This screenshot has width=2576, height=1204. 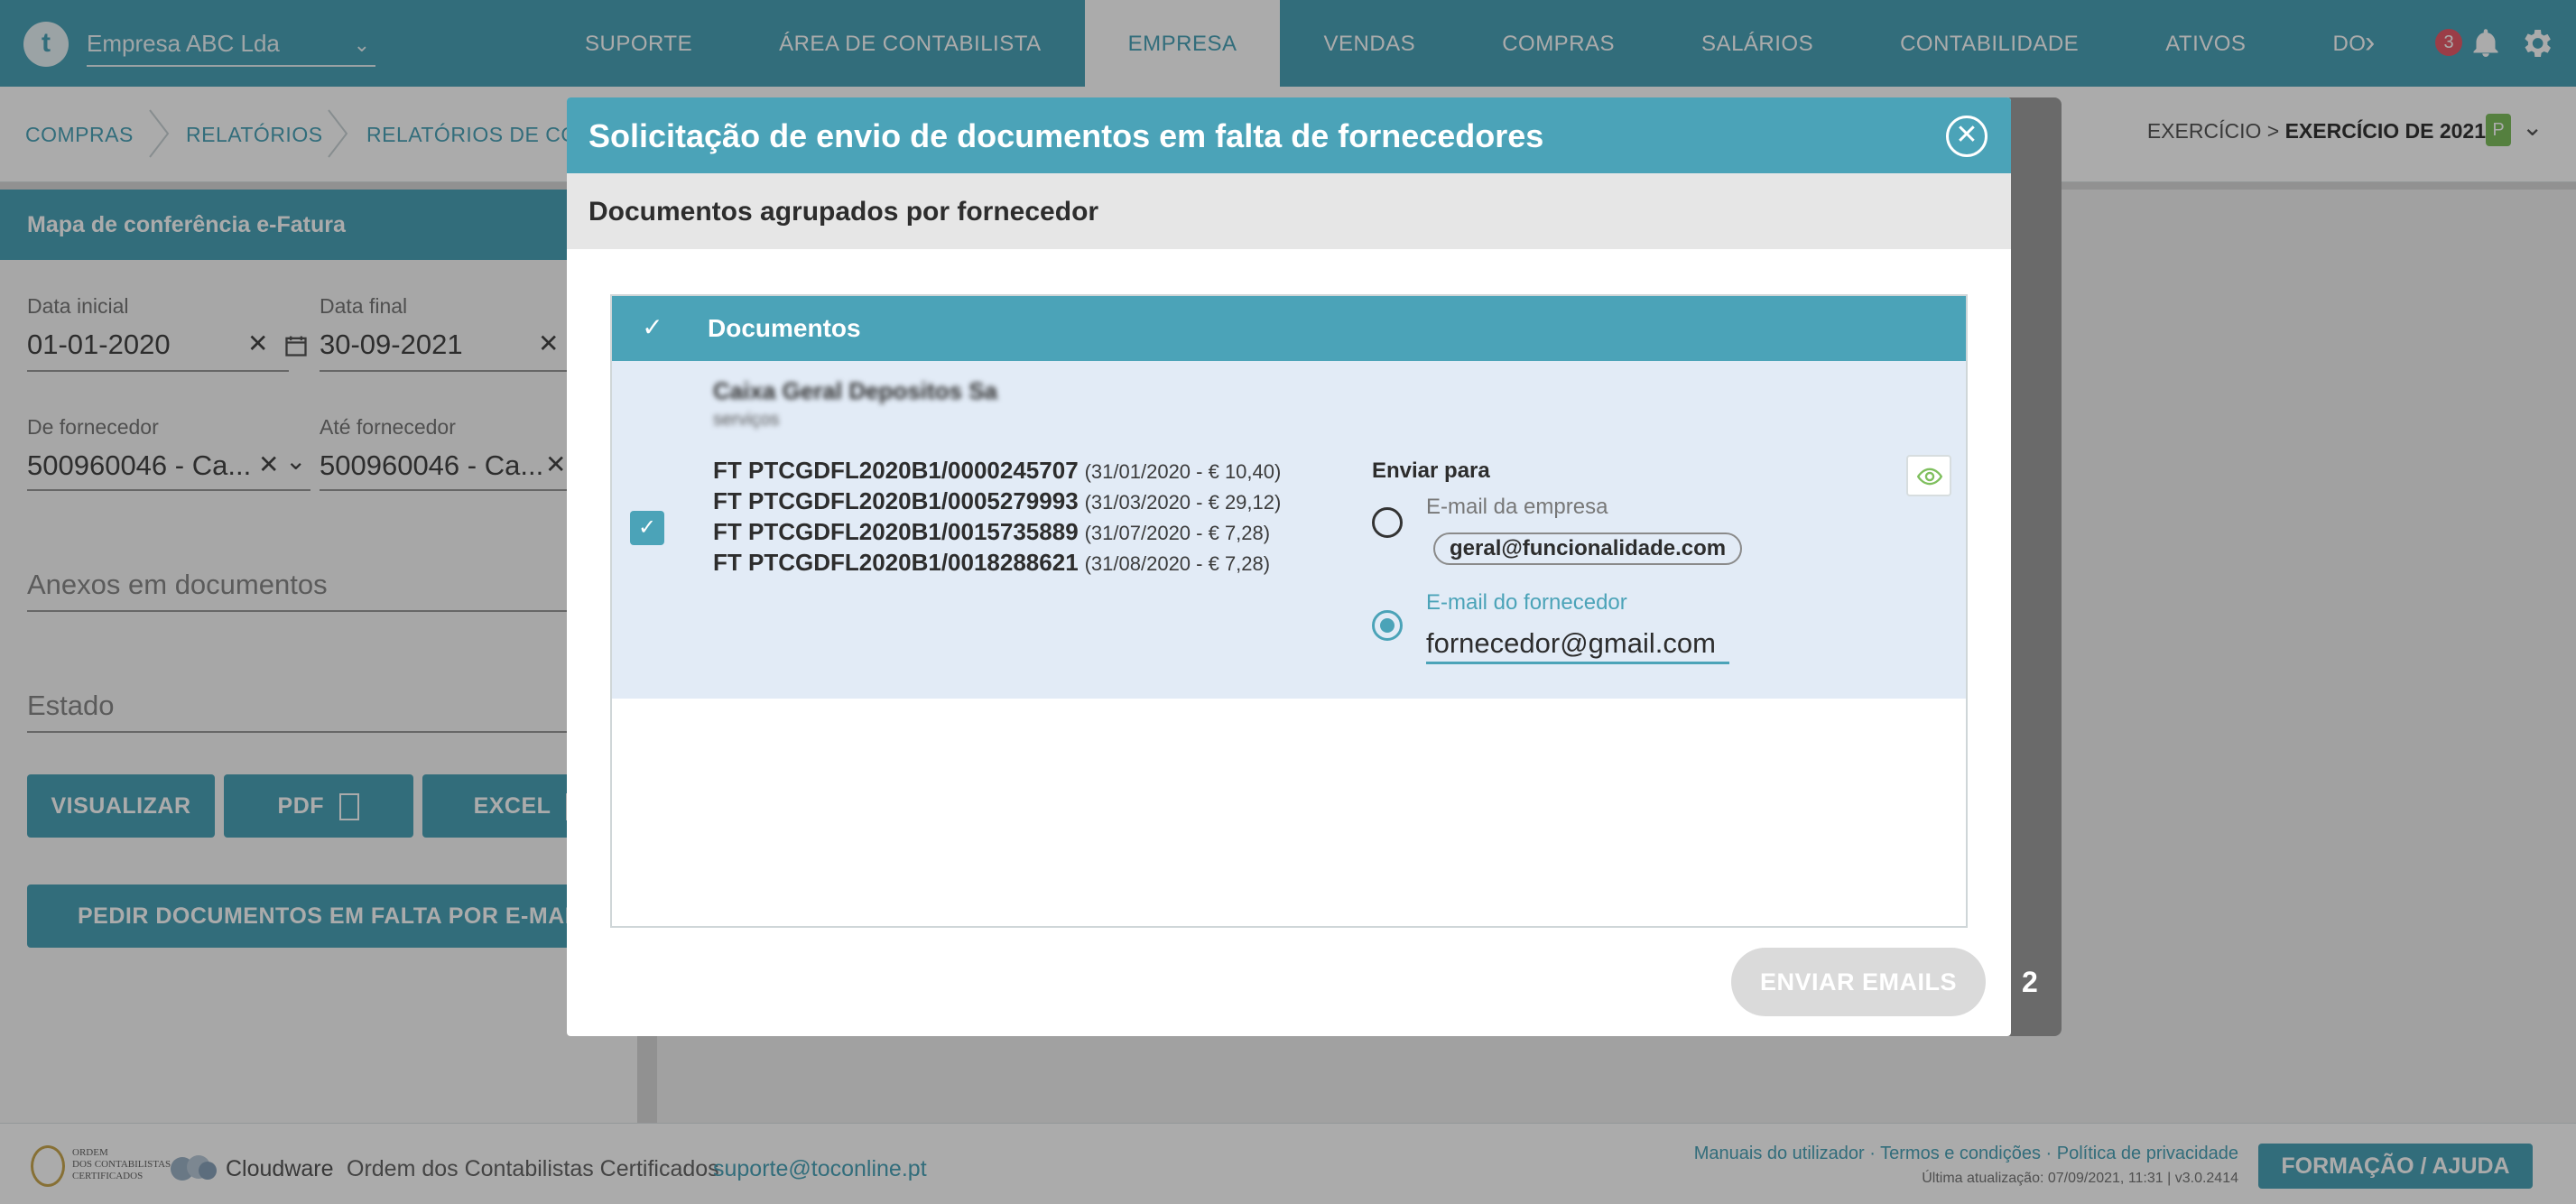 I want to click on document-code: FT PTCGDFL2020B1/0000245707, so click(x=896, y=471).